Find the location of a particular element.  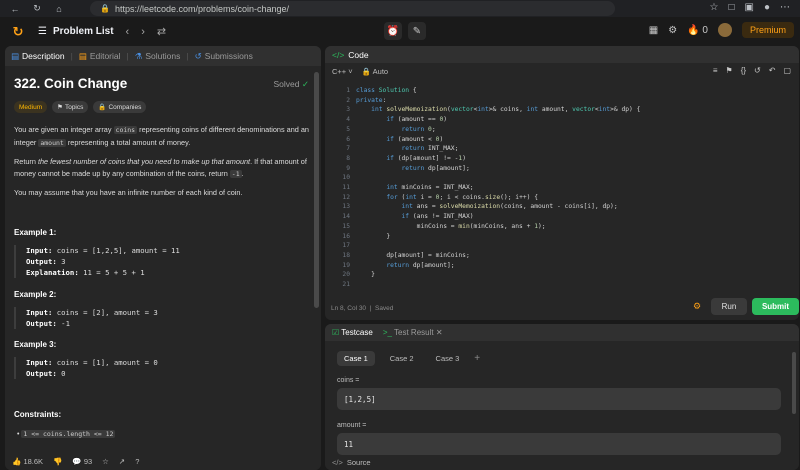

language-select: C++ ˅ is located at coordinates (342, 71).